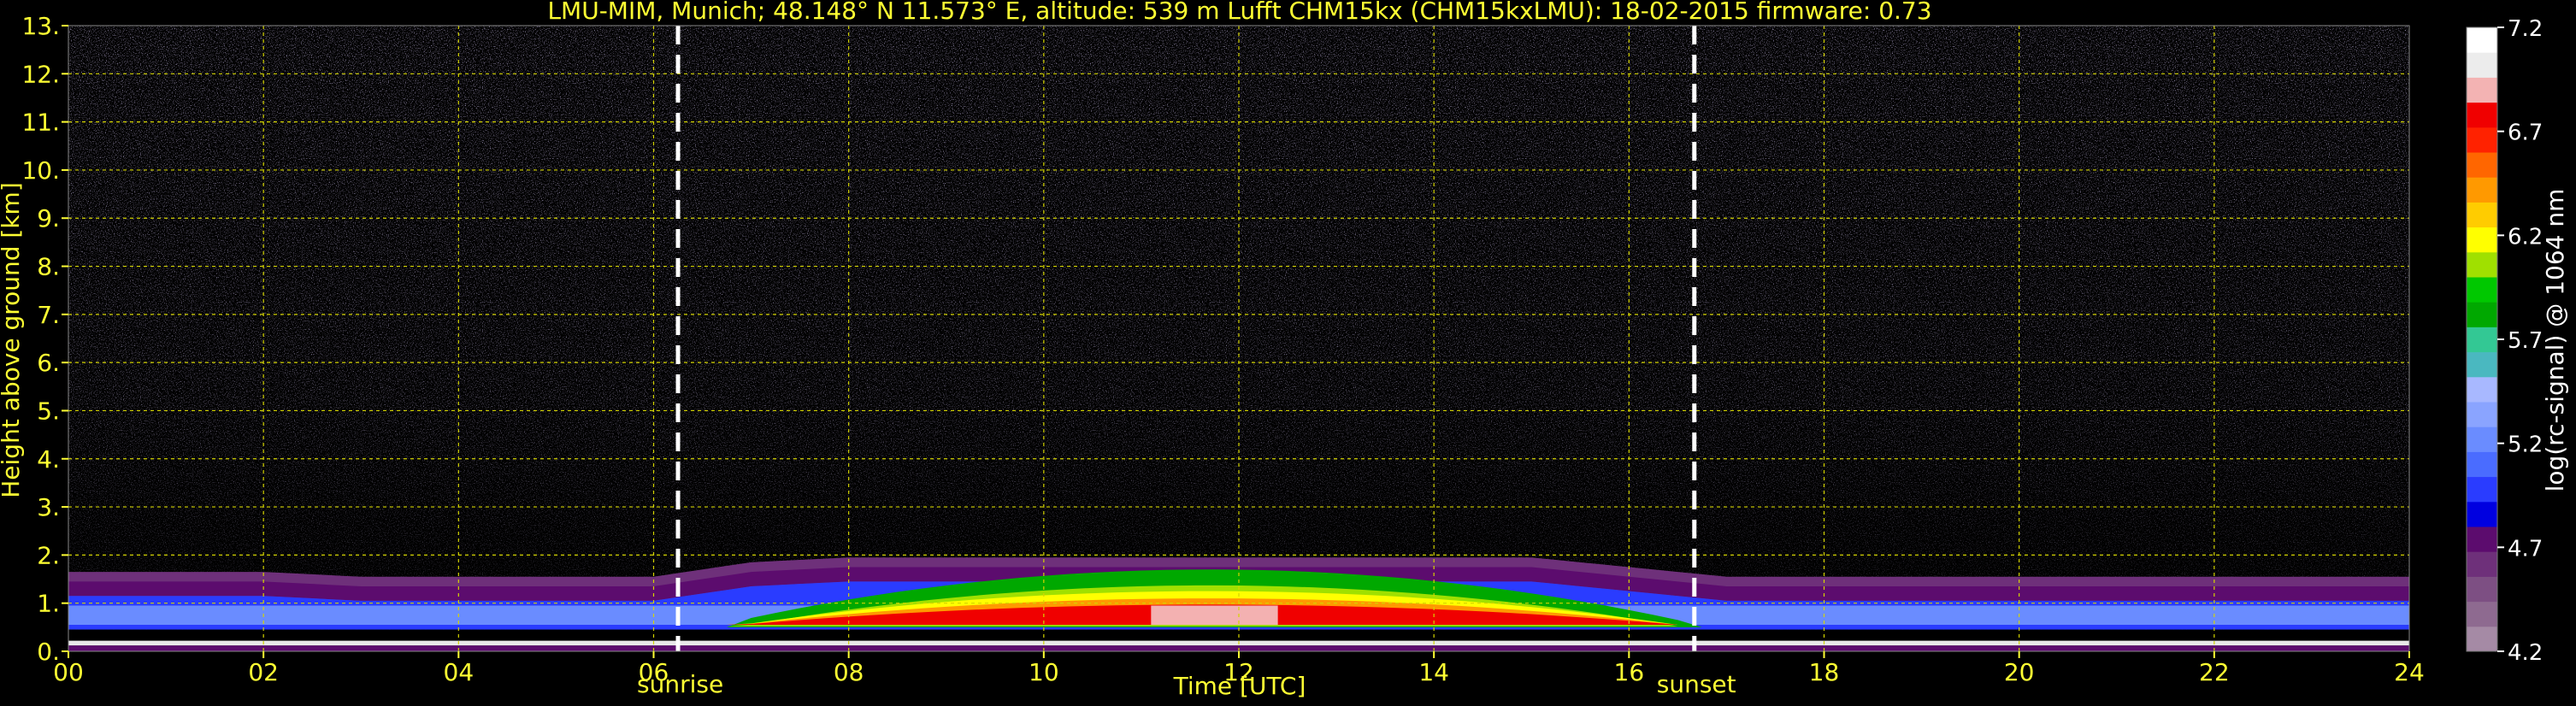 The width and height of the screenshot is (2576, 706). What do you see at coordinates (48, 363) in the screenshot?
I see `y-tick-label: 6.` at bounding box center [48, 363].